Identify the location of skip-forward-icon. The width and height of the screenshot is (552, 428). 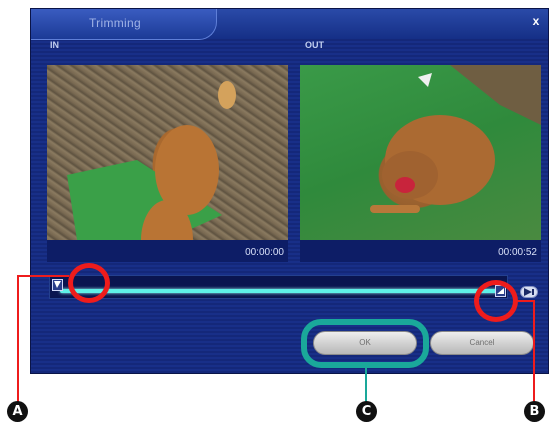
(529, 292).